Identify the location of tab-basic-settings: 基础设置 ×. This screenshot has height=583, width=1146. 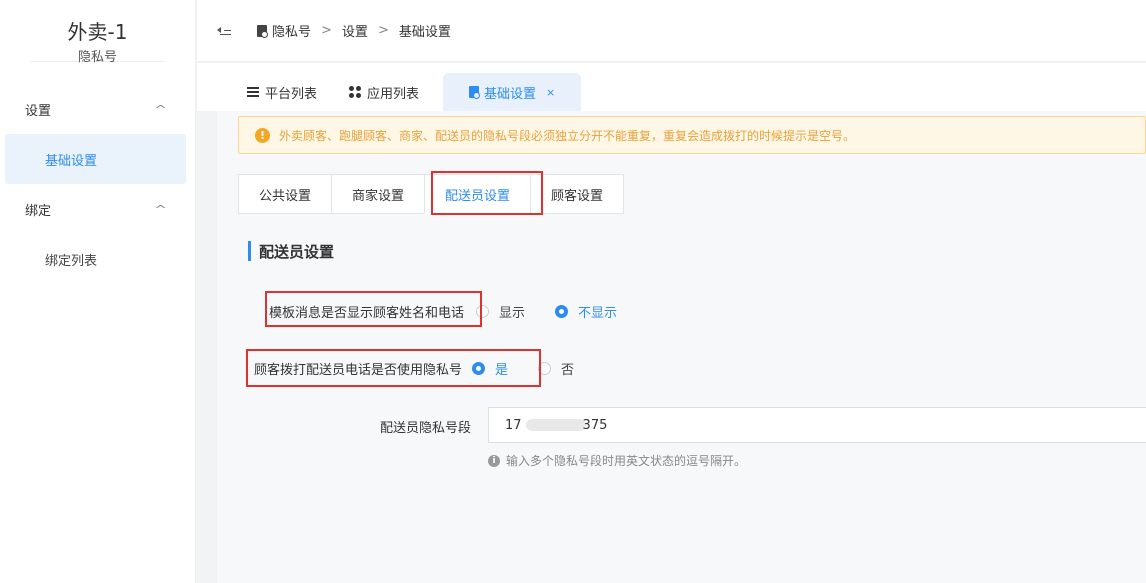
(512, 92).